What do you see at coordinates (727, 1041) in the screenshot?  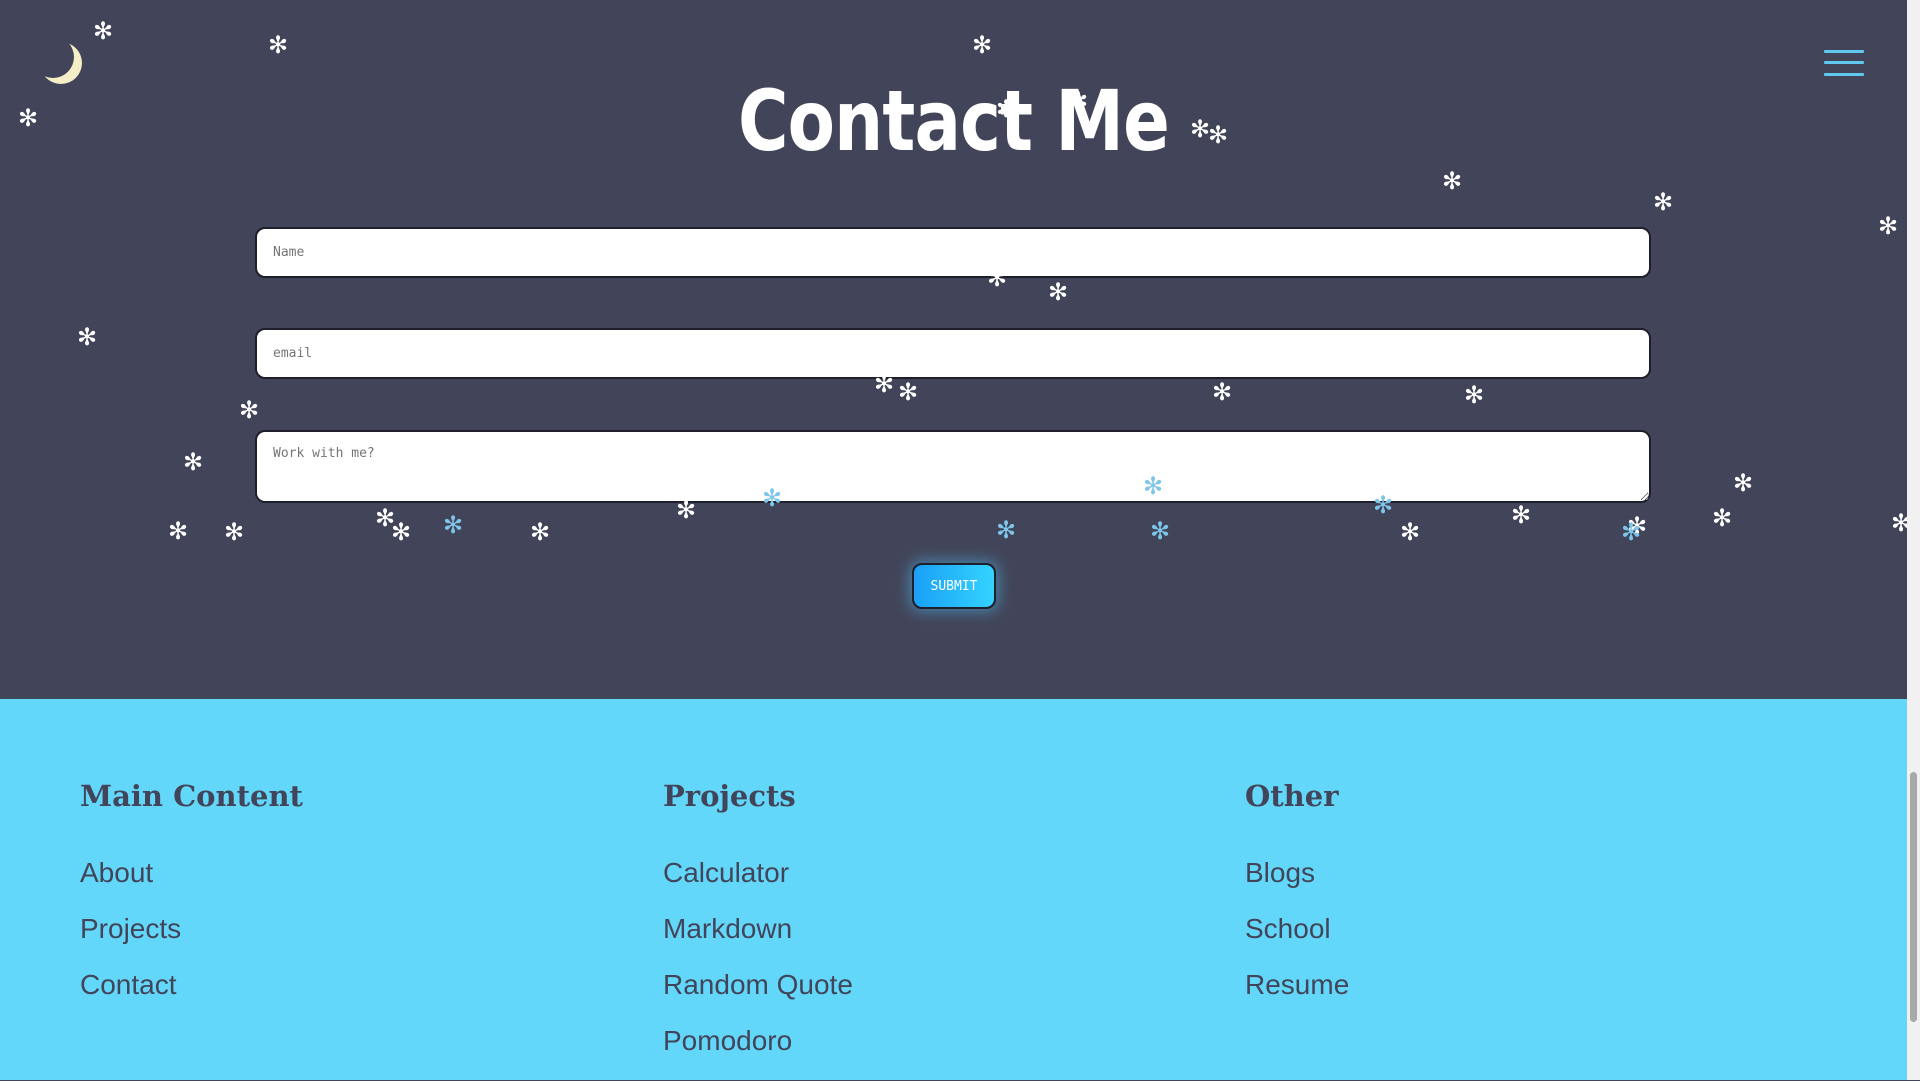 I see `footer-link-pomodoro: Pomodoro` at bounding box center [727, 1041].